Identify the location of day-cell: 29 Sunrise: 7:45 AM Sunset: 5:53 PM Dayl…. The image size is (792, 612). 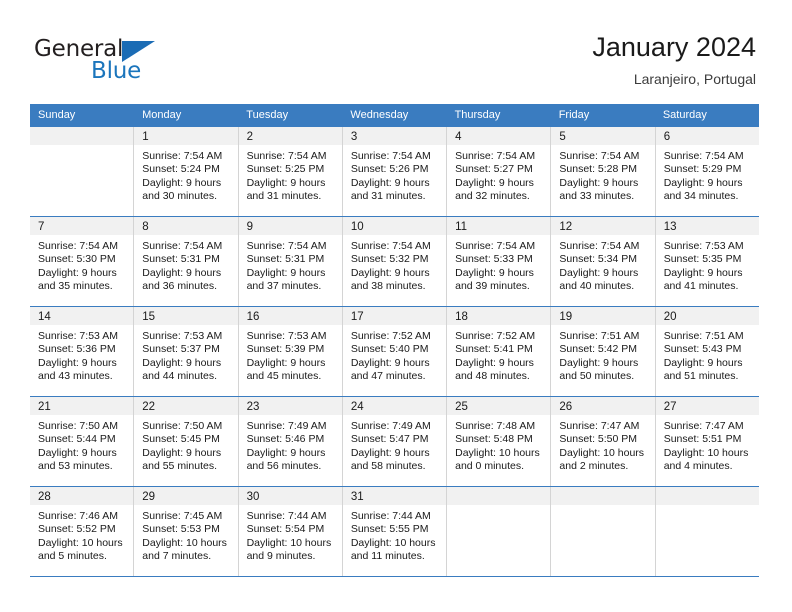
(186, 531).